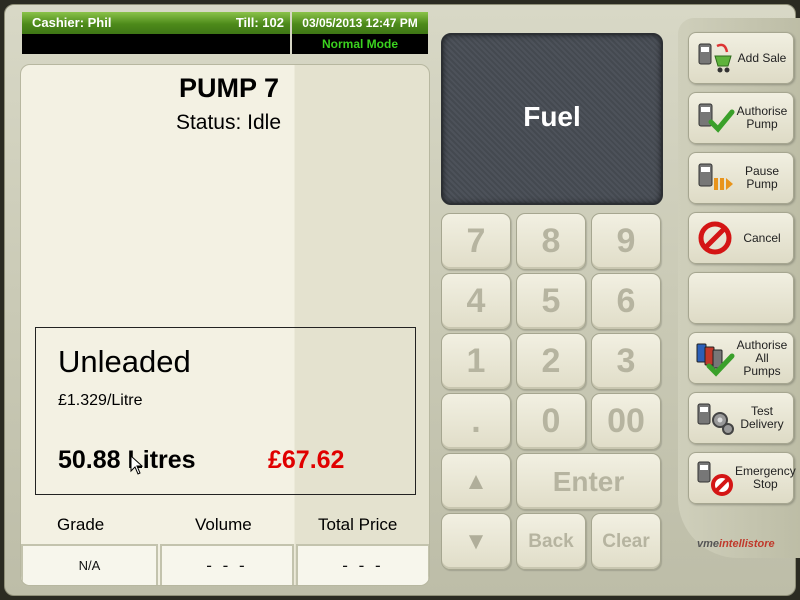 This screenshot has height=600, width=800. Describe the element at coordinates (259, 22) in the screenshot. I see `till-number: Till: 102` at that location.